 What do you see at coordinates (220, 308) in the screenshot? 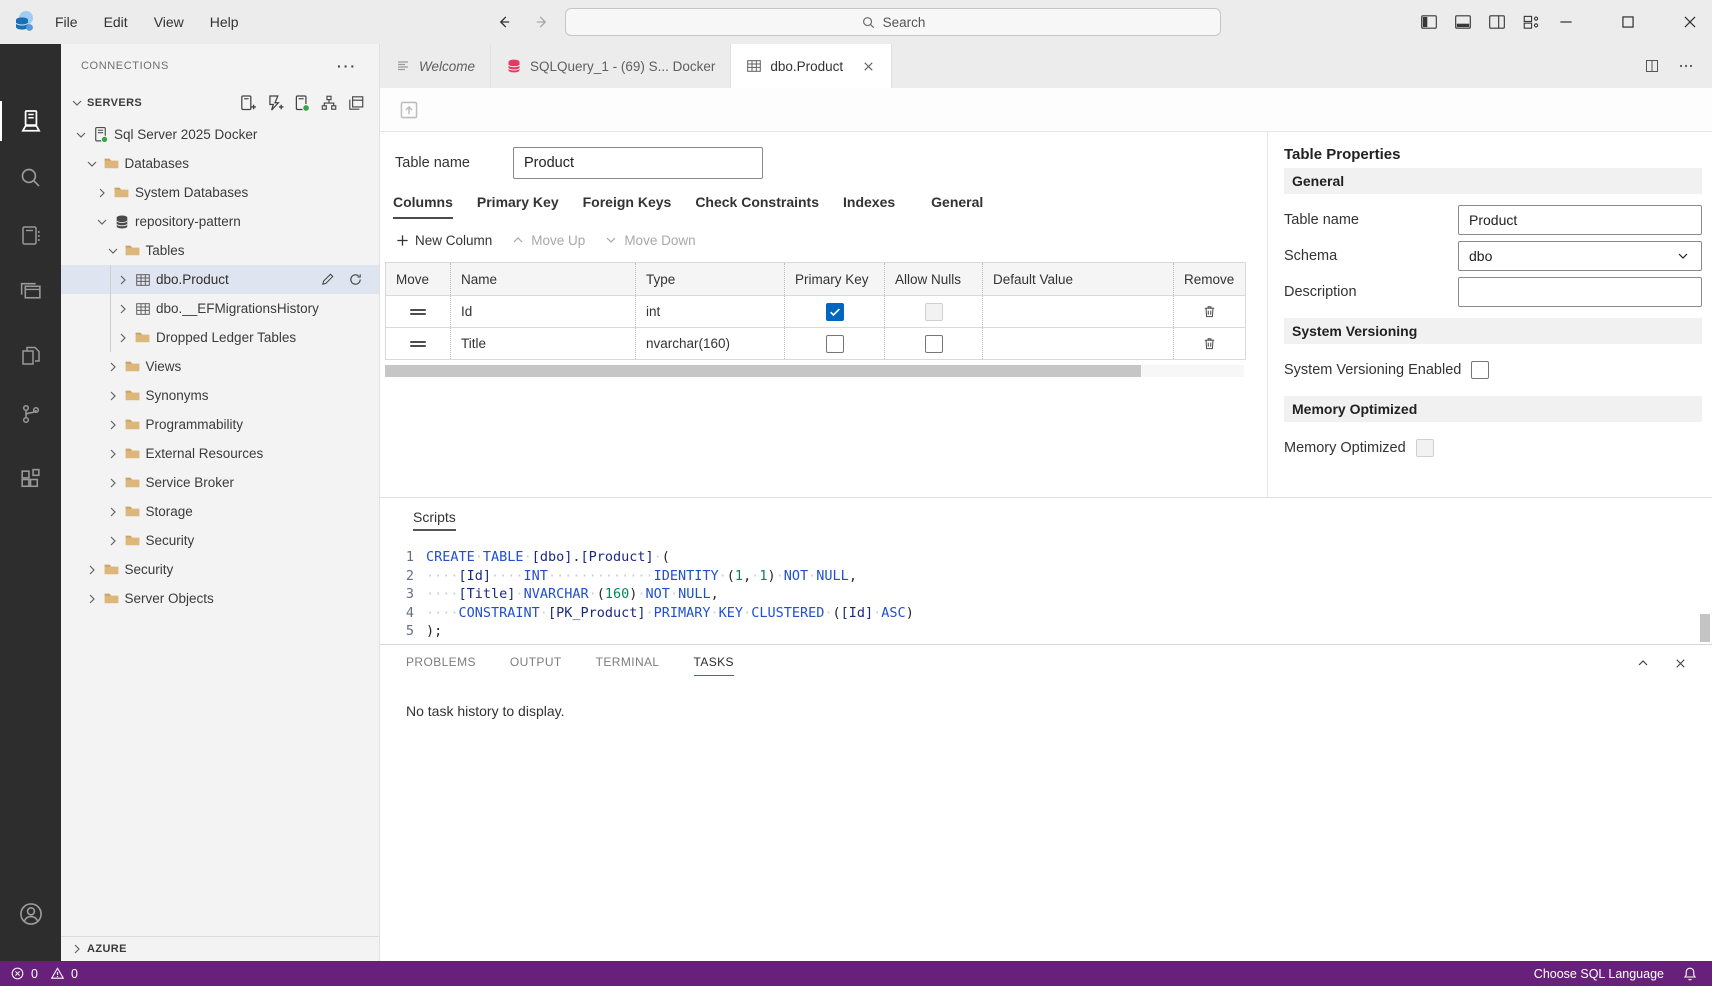
I see `tree-item-dbo-efmigrationshistory: dbo.__EFMigrationsHistory` at bounding box center [220, 308].